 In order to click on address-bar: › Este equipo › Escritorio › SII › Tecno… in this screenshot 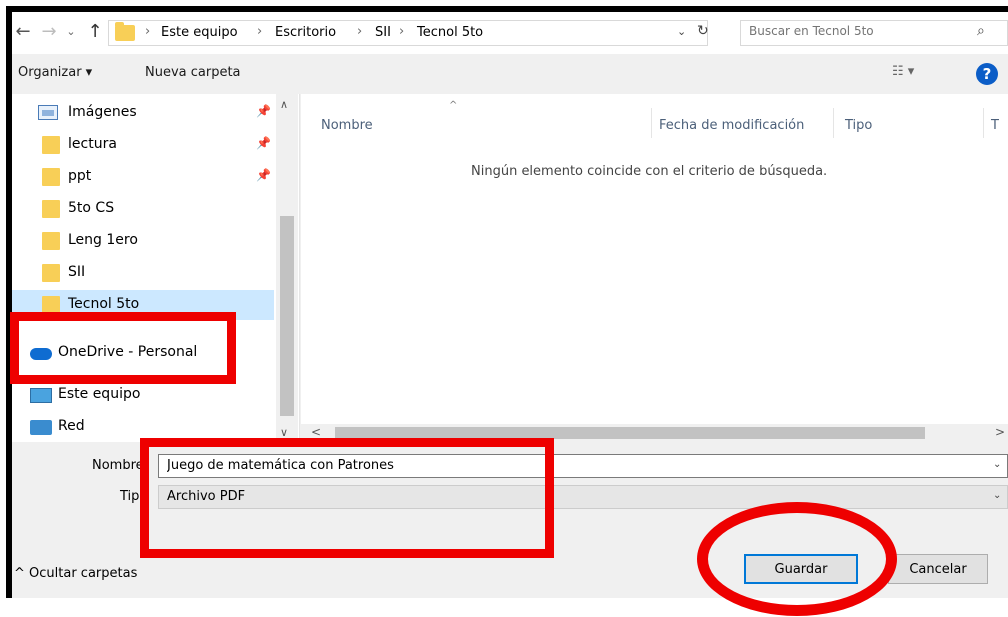, I will do `click(408, 33)`.